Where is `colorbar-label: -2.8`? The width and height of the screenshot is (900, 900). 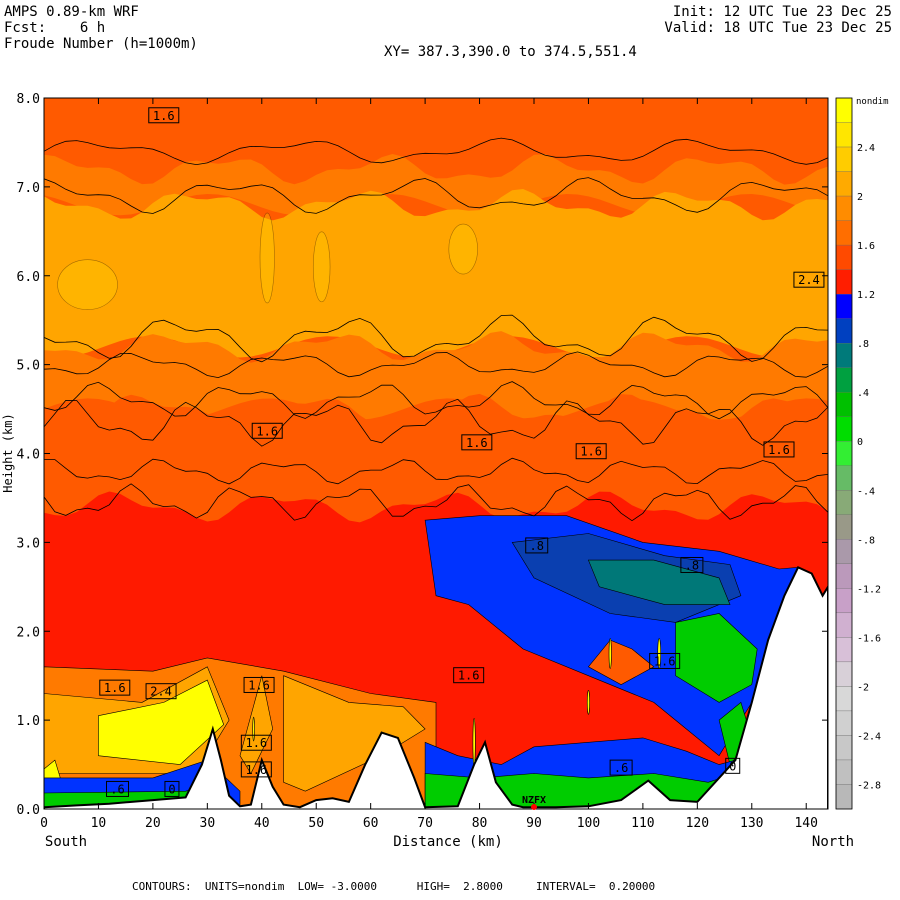 colorbar-label: -2.8 is located at coordinates (869, 785).